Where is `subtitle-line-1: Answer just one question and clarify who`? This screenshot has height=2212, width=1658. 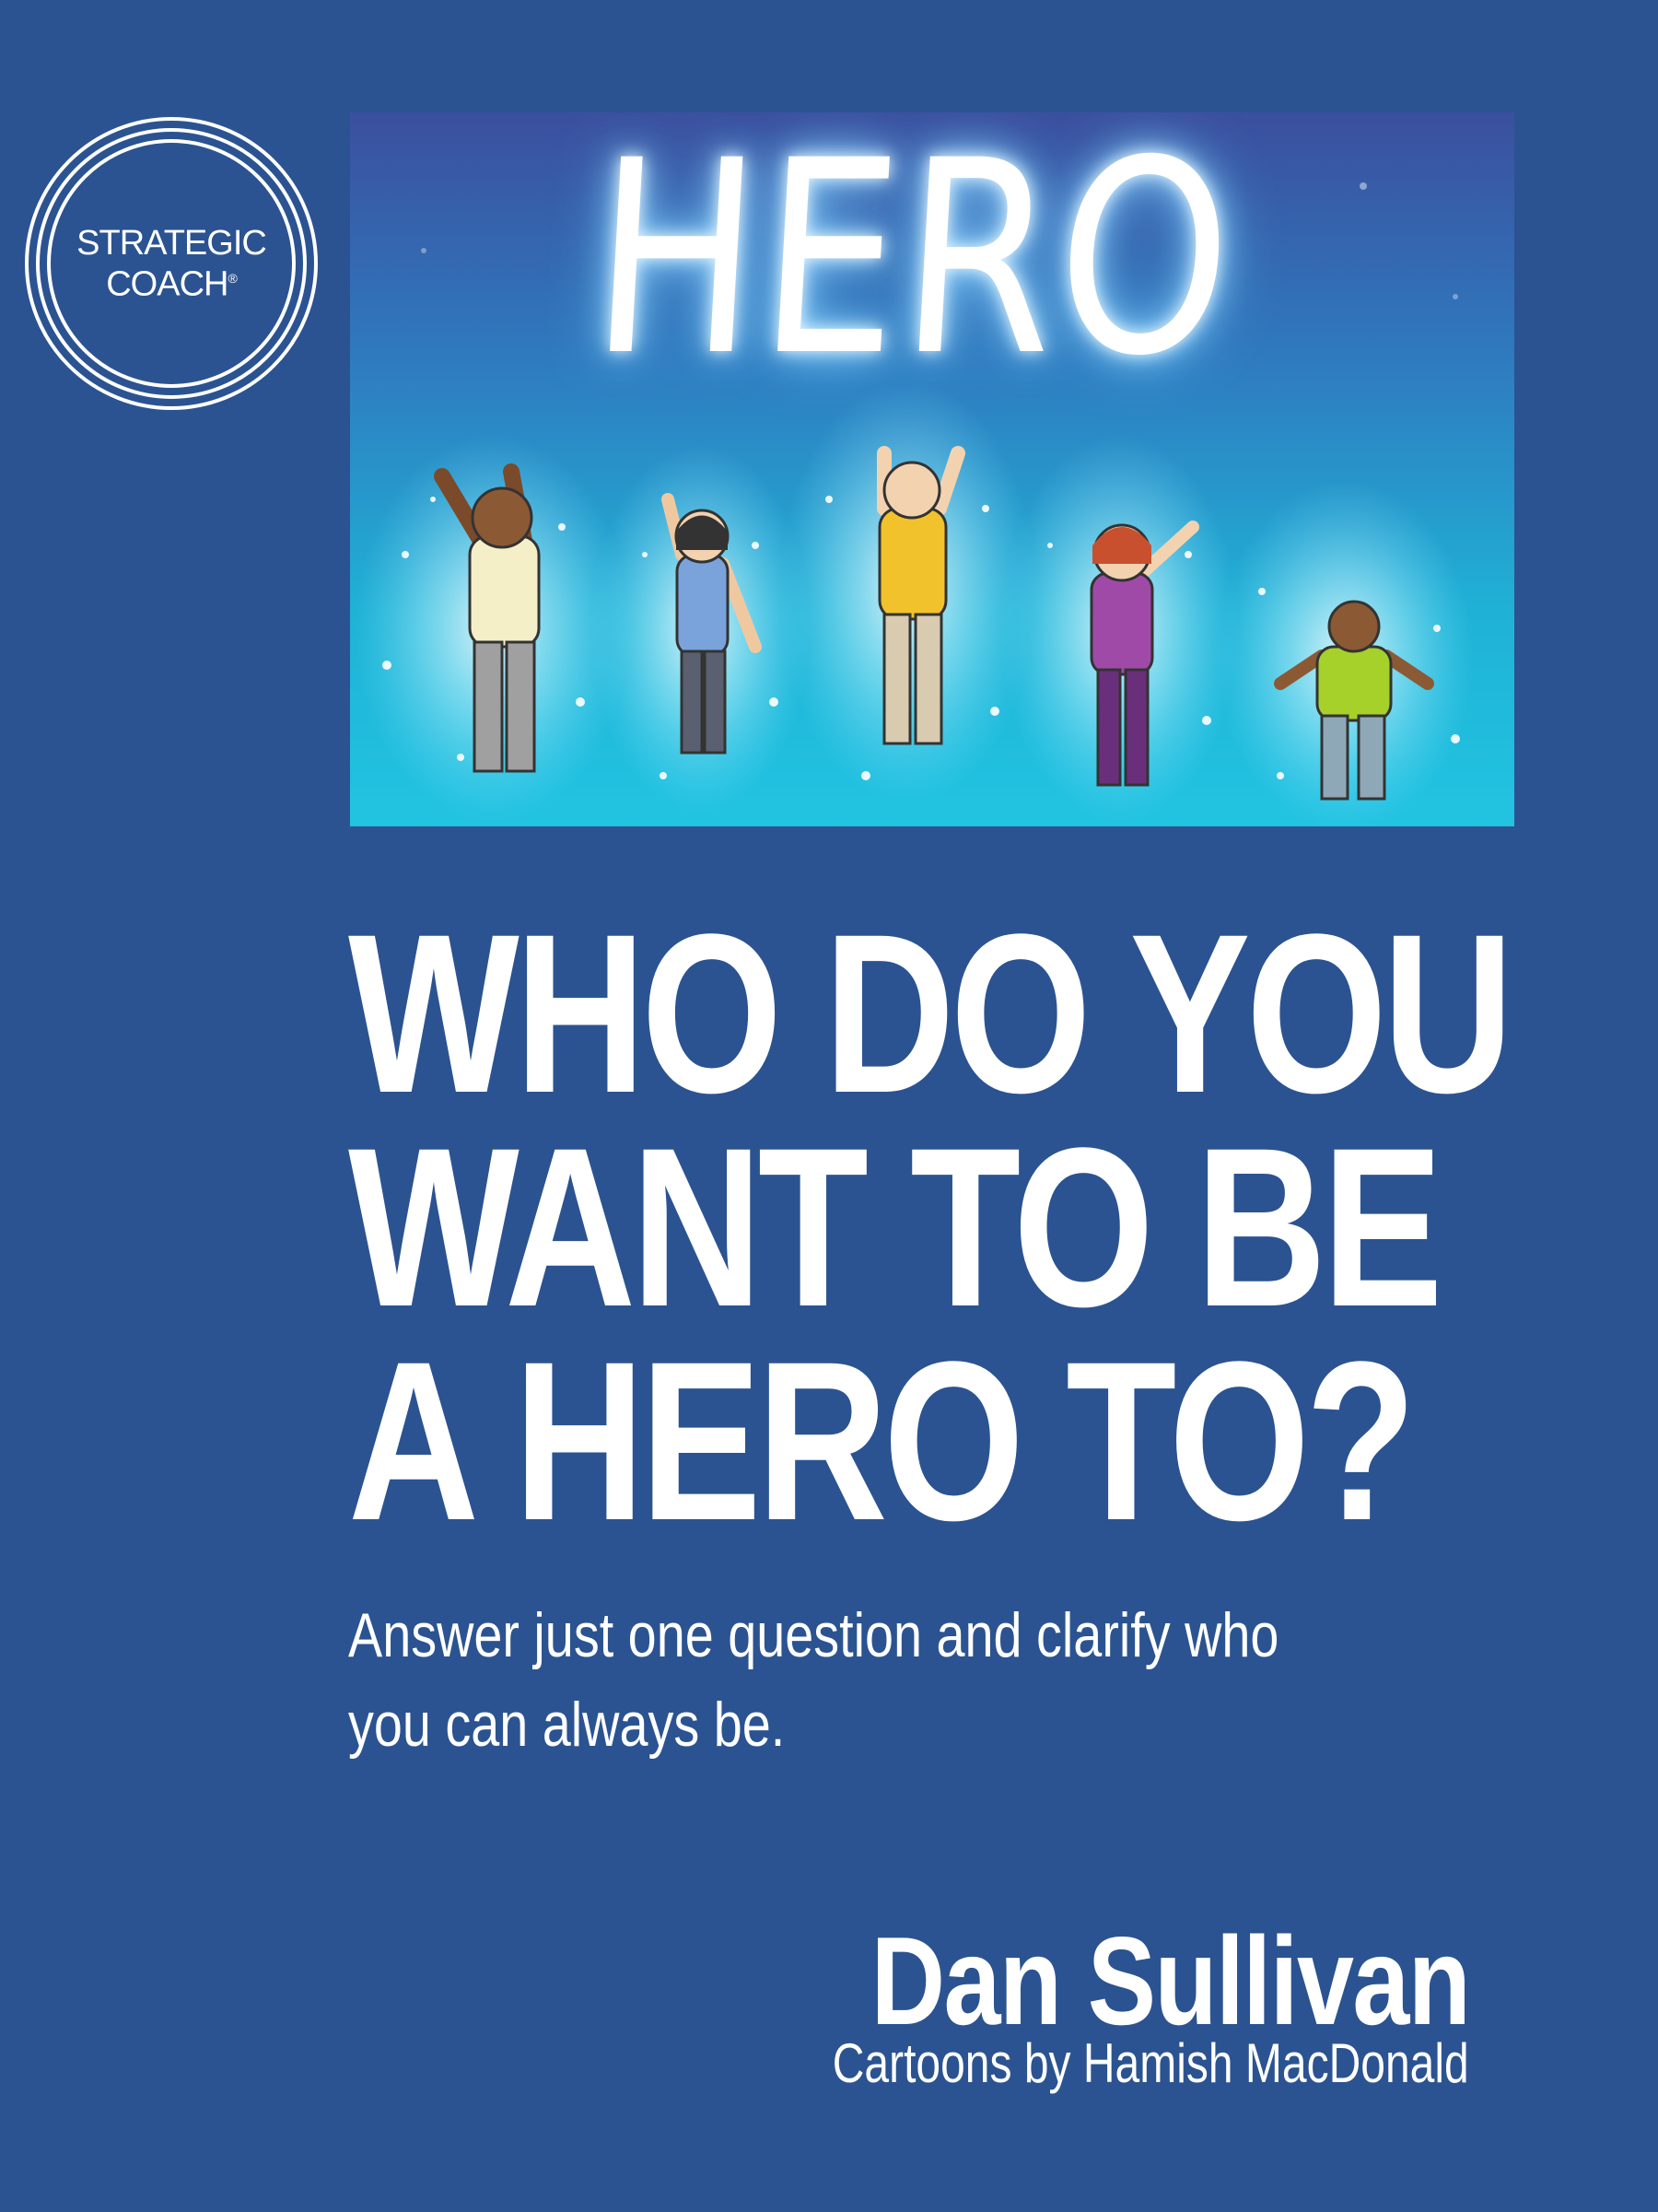 subtitle-line-1: Answer just one question and clarify who is located at coordinates (813, 1635).